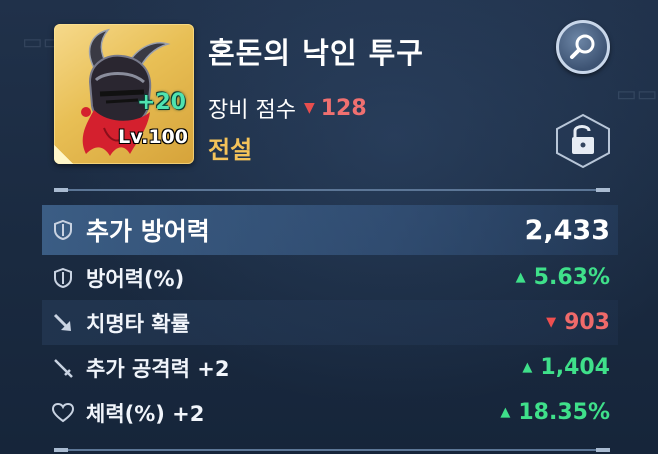 The width and height of the screenshot is (658, 454). I want to click on stat-row-extra-attack: 추가 공격력 +2 ▲ 1,404, so click(330, 367).